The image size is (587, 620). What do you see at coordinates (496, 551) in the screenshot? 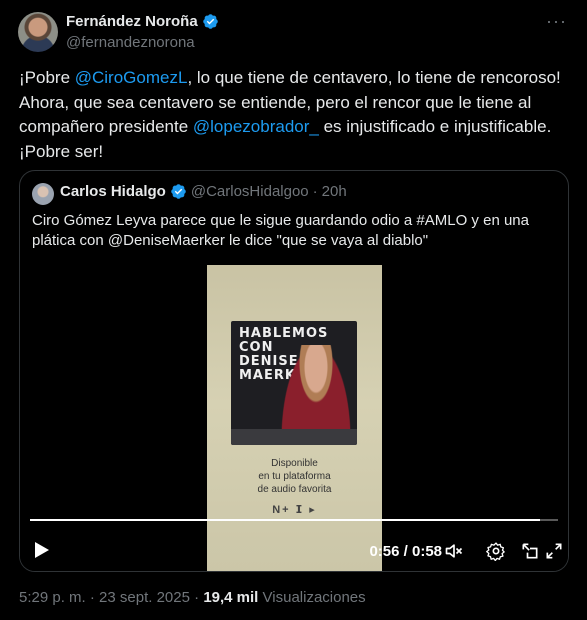
I see `gear-icon` at bounding box center [496, 551].